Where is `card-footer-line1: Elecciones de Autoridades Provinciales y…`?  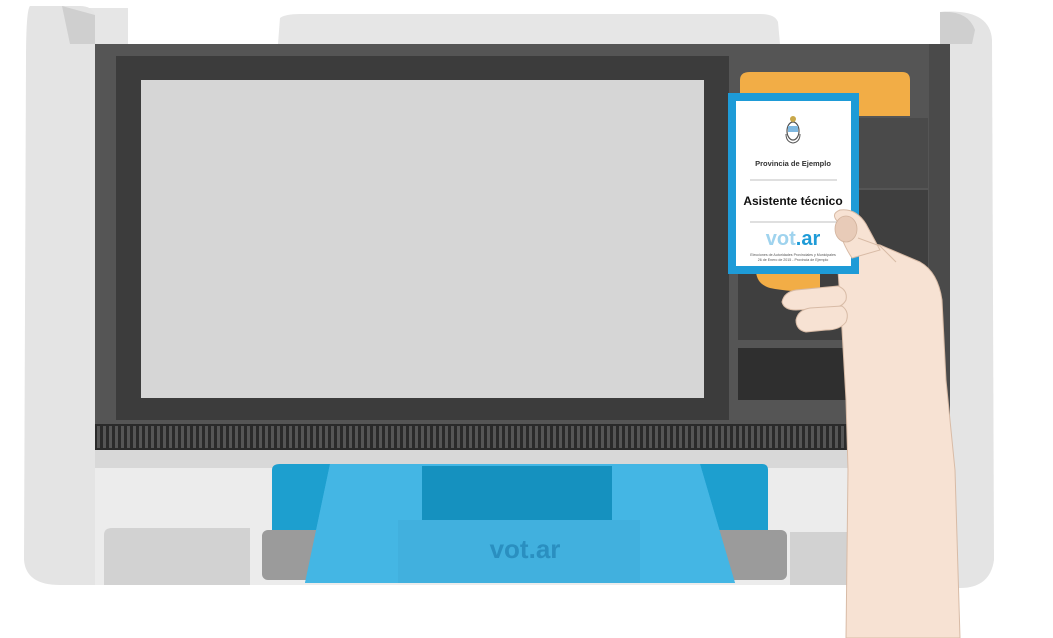 card-footer-line1: Elecciones de Autoridades Provinciales y… is located at coordinates (793, 255).